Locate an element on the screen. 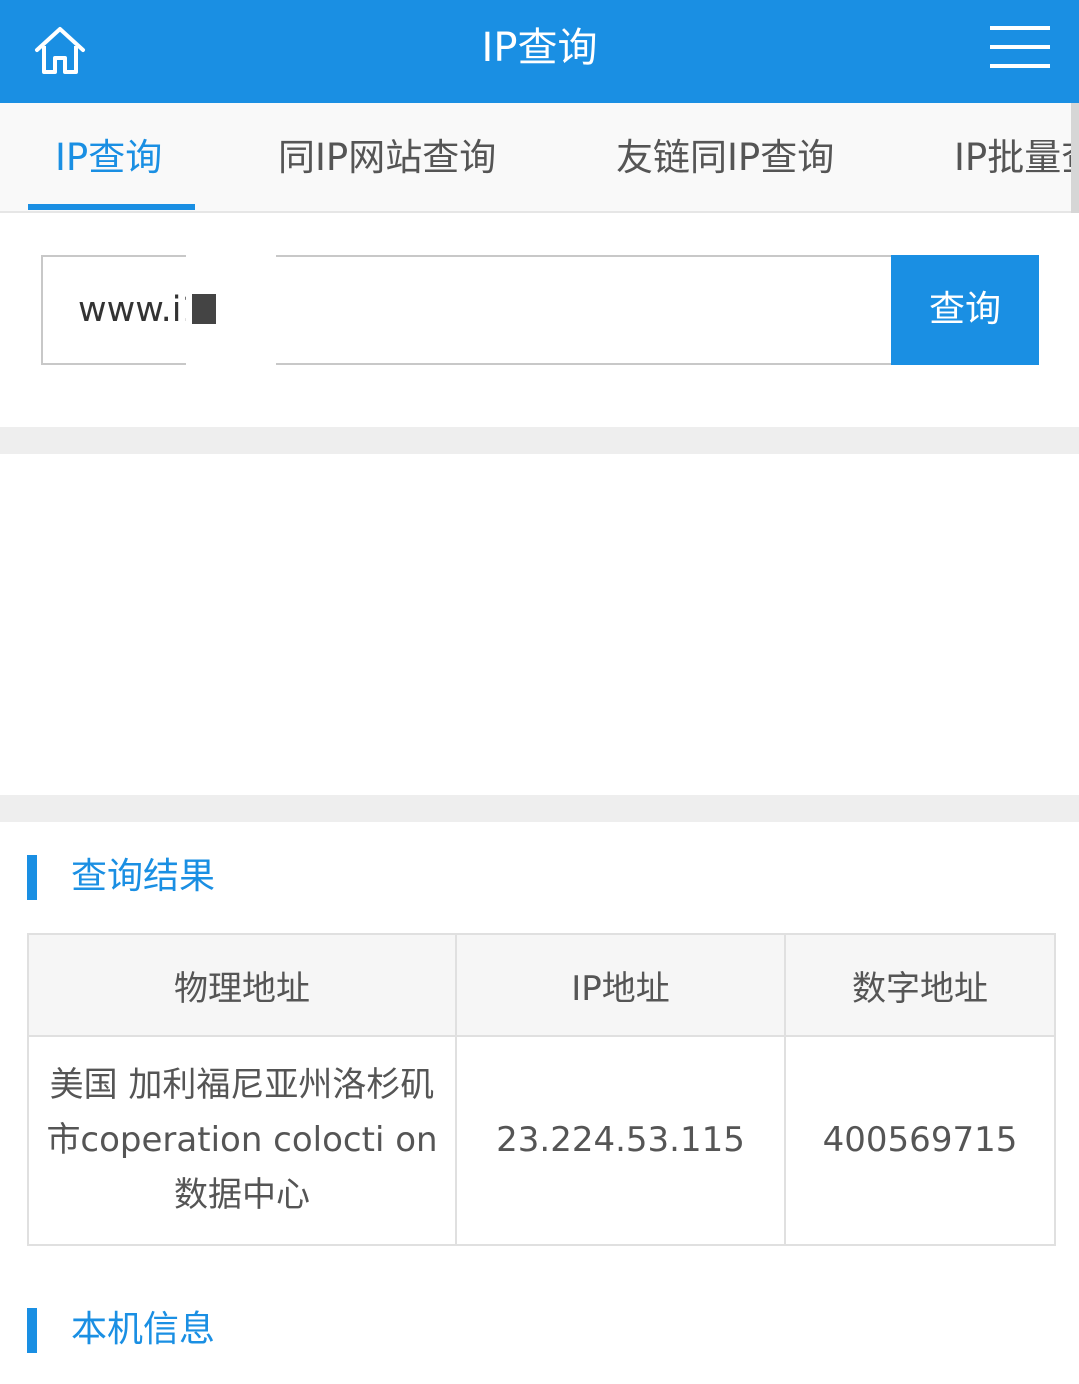 This screenshot has width=1079, height=1384. column-header: 数字地址 is located at coordinates (920, 985).